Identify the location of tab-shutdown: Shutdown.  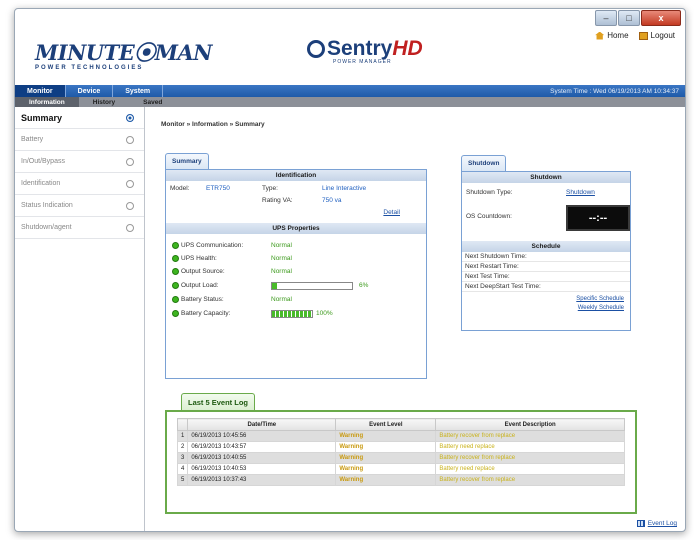
(484, 163).